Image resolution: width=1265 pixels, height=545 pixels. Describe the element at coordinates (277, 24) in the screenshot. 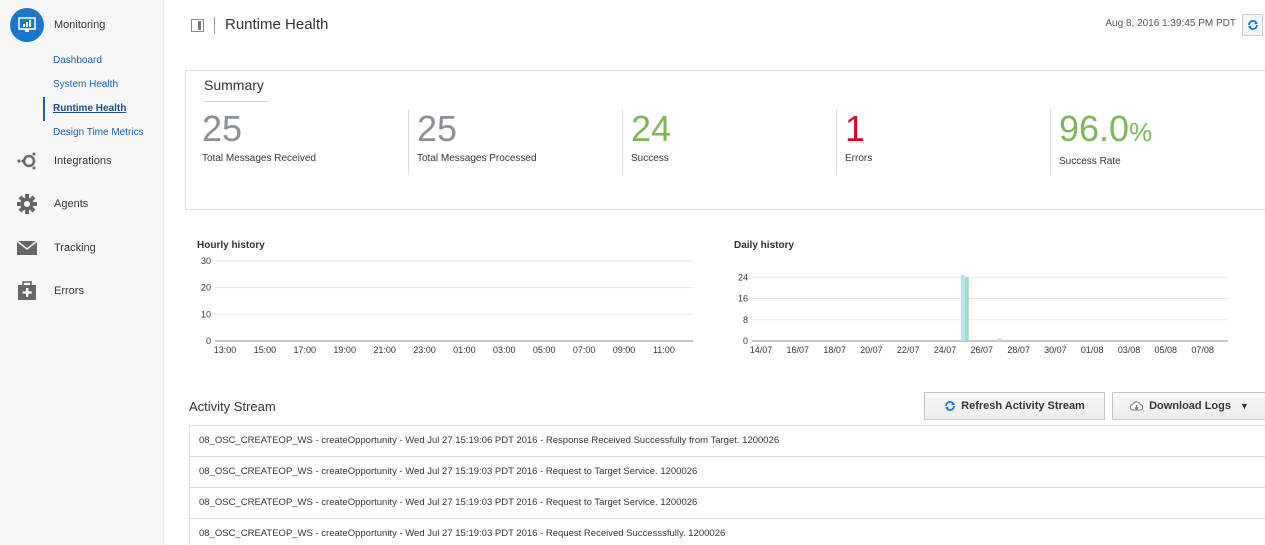

I see `page-title: Runtime Health` at that location.